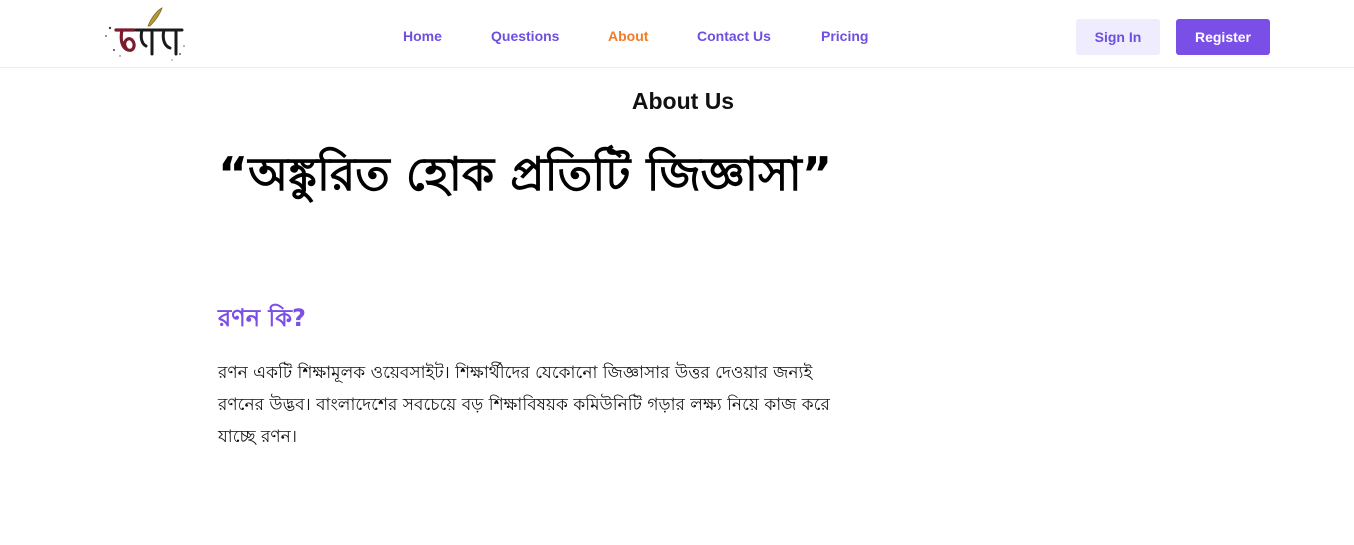  What do you see at coordinates (1223, 37) in the screenshot?
I see `register-button: Register` at bounding box center [1223, 37].